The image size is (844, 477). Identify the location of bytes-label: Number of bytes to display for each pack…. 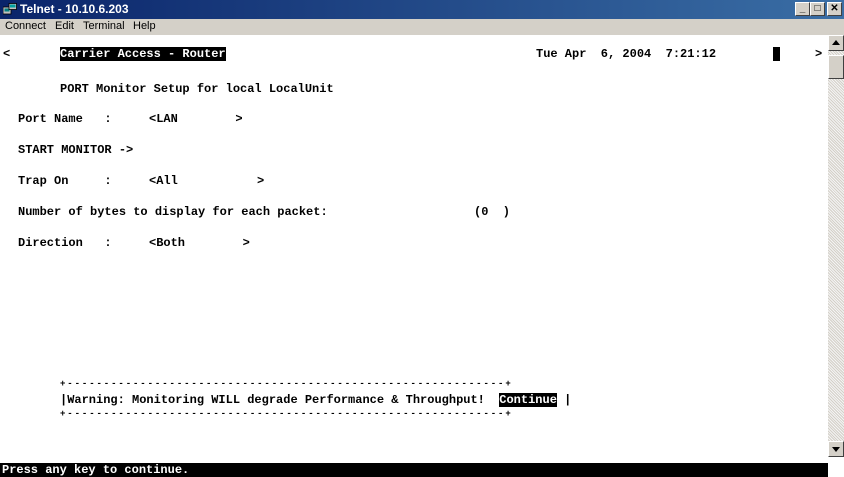
(173, 212).